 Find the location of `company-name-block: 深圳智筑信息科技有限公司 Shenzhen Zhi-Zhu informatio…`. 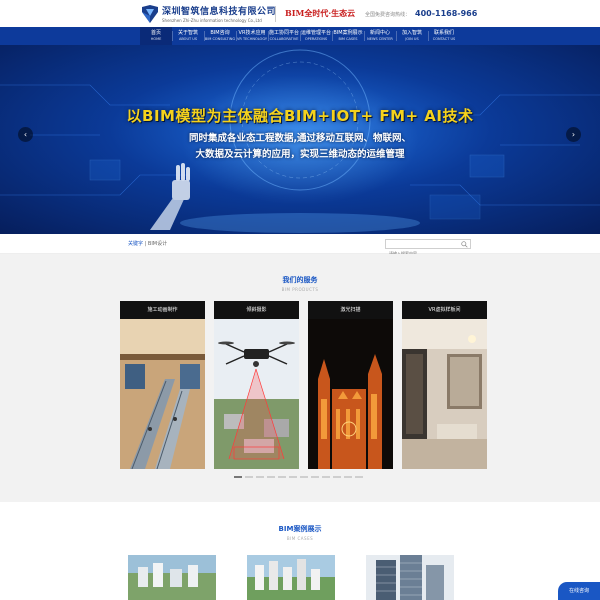

company-name-block: 深圳智筑信息科技有限公司 Shenzhen Zhi-Zhu informatio… is located at coordinates (219, 13).